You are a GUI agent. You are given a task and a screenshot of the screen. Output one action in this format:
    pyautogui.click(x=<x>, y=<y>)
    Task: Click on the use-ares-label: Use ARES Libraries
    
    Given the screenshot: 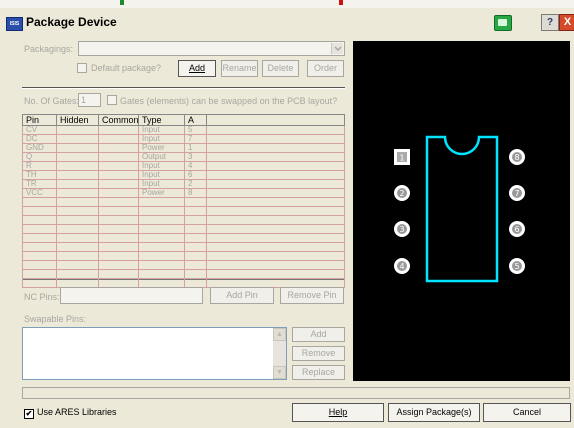 What is the action you would take?
    pyautogui.click(x=77, y=412)
    